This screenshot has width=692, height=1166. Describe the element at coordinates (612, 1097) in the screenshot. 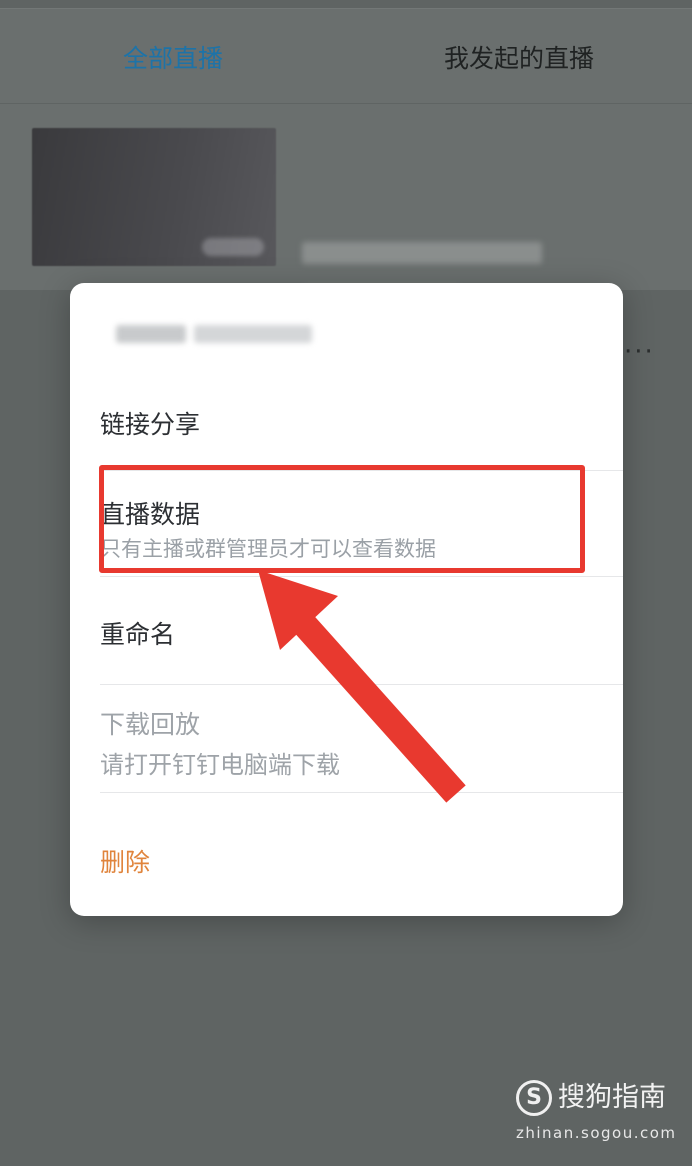

I see `watermark-title: 搜狗指南` at that location.